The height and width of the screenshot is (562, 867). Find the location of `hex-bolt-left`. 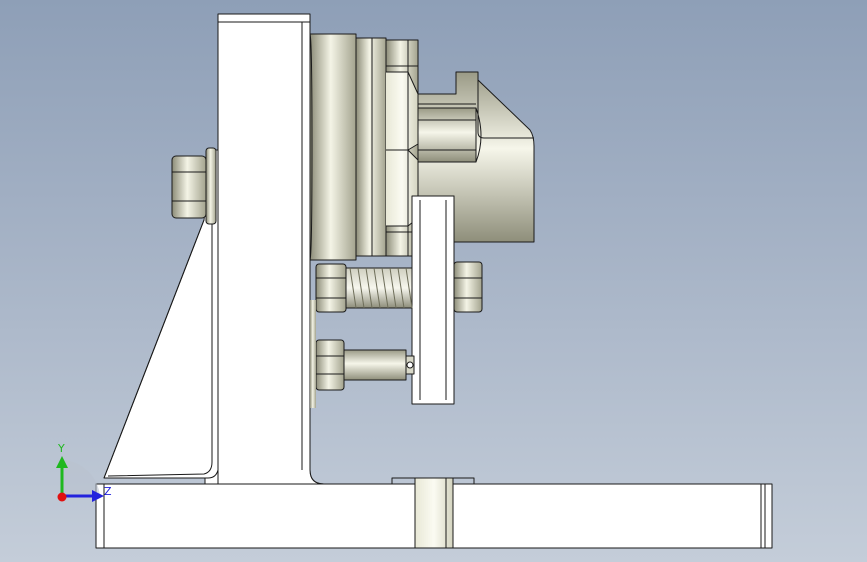

hex-bolt-left is located at coordinates (194, 186).